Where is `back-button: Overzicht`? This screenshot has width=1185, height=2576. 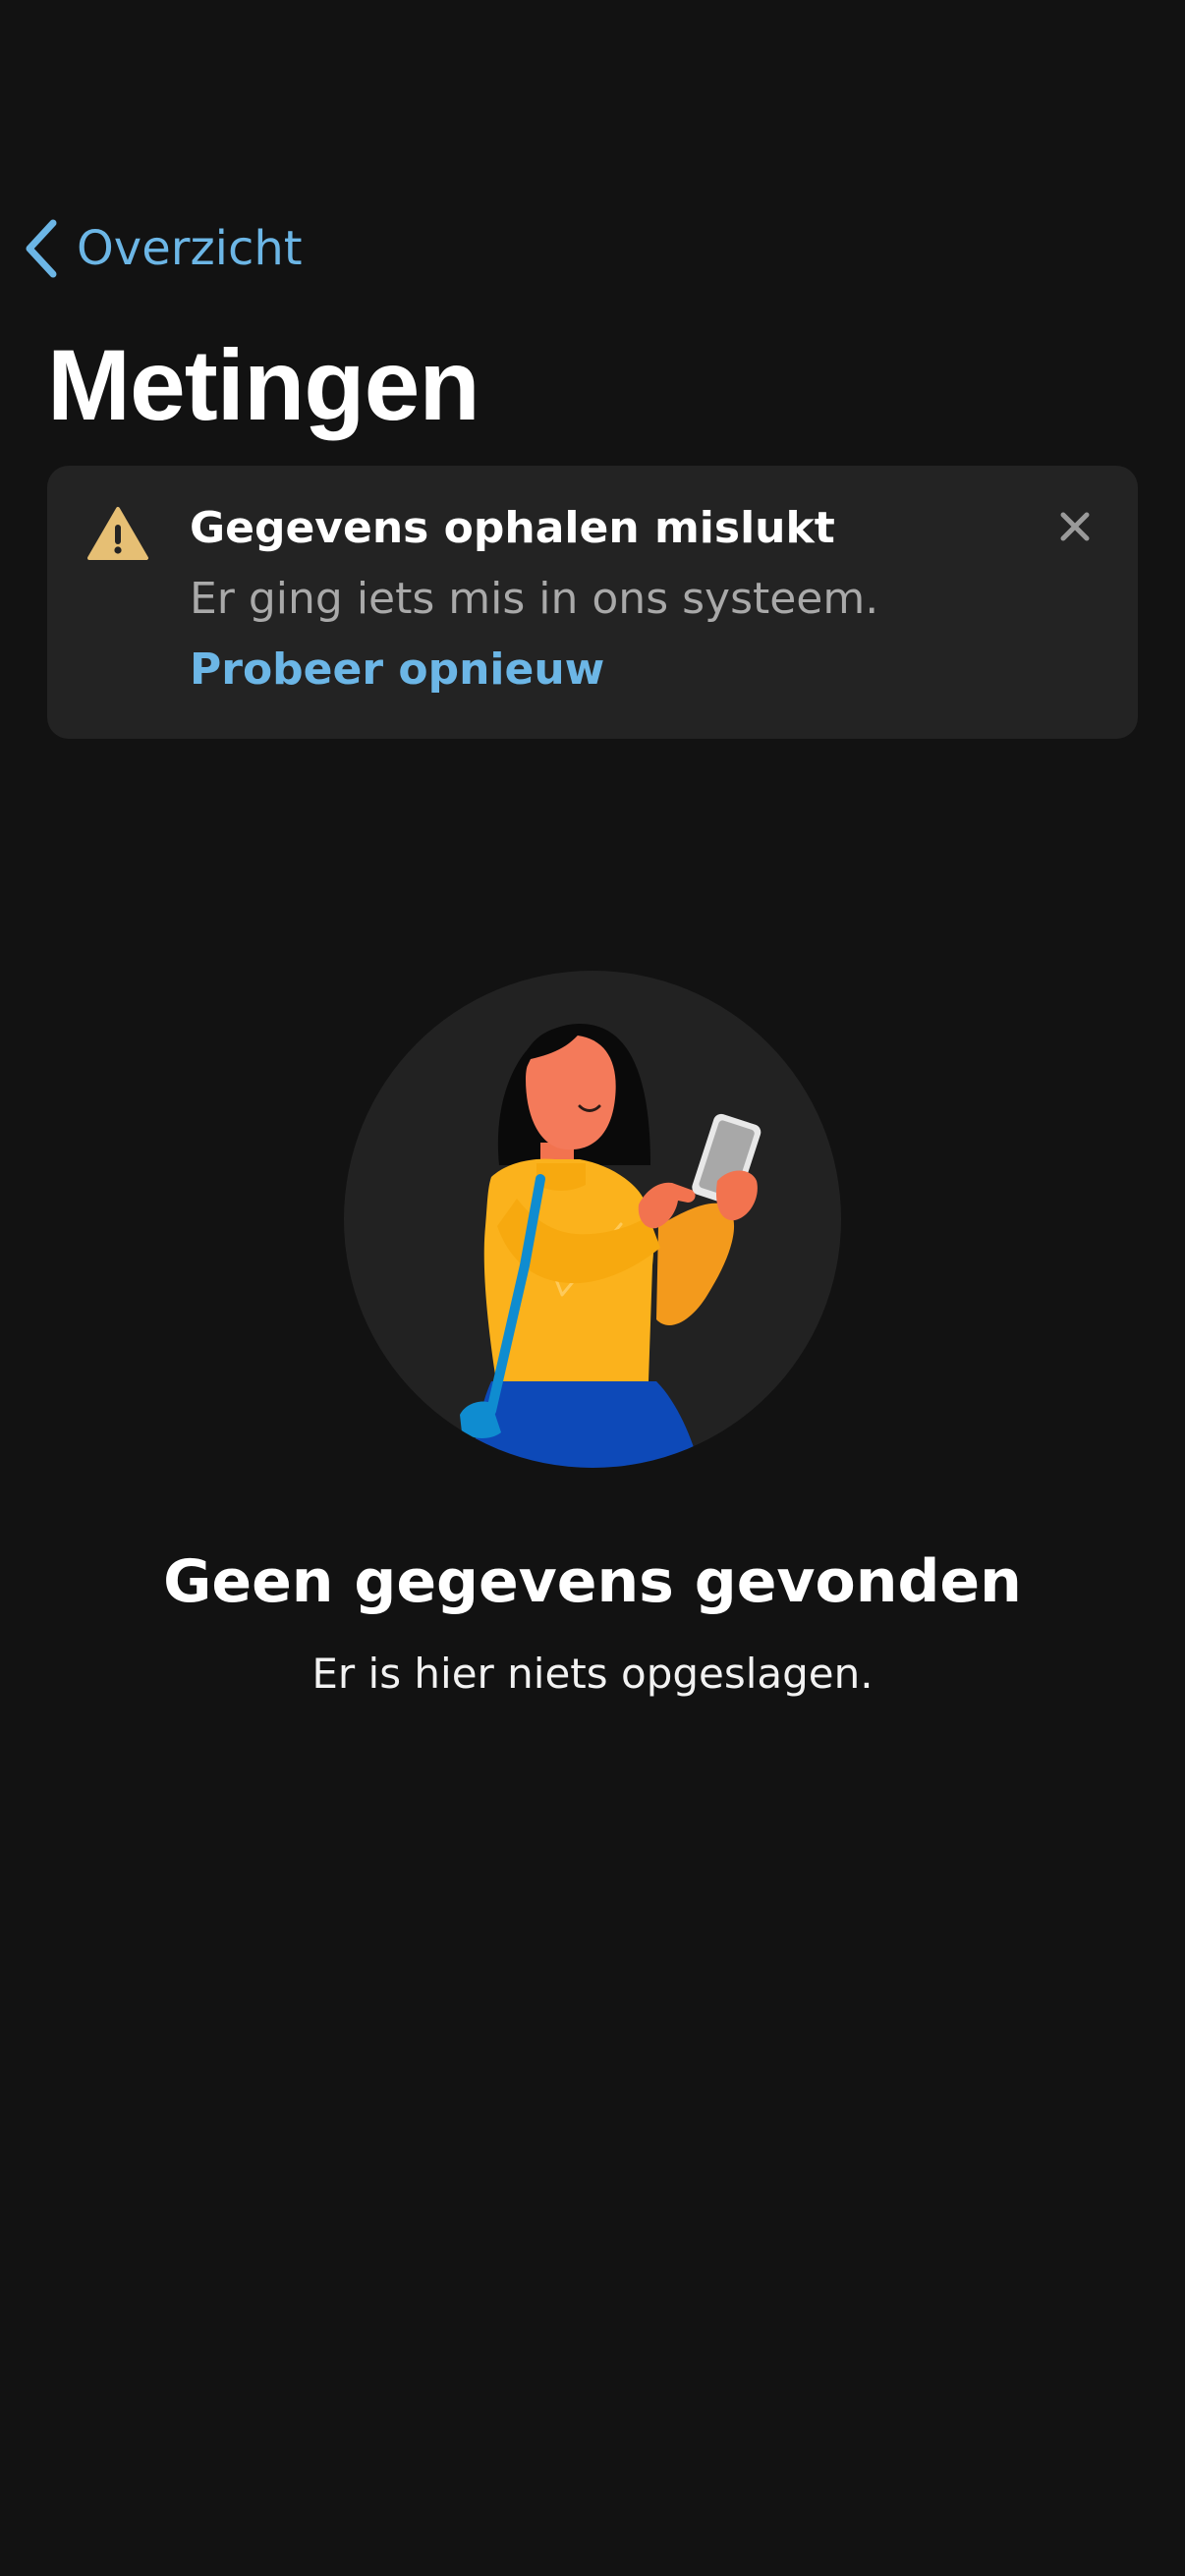 back-button: Overzicht is located at coordinates (163, 248).